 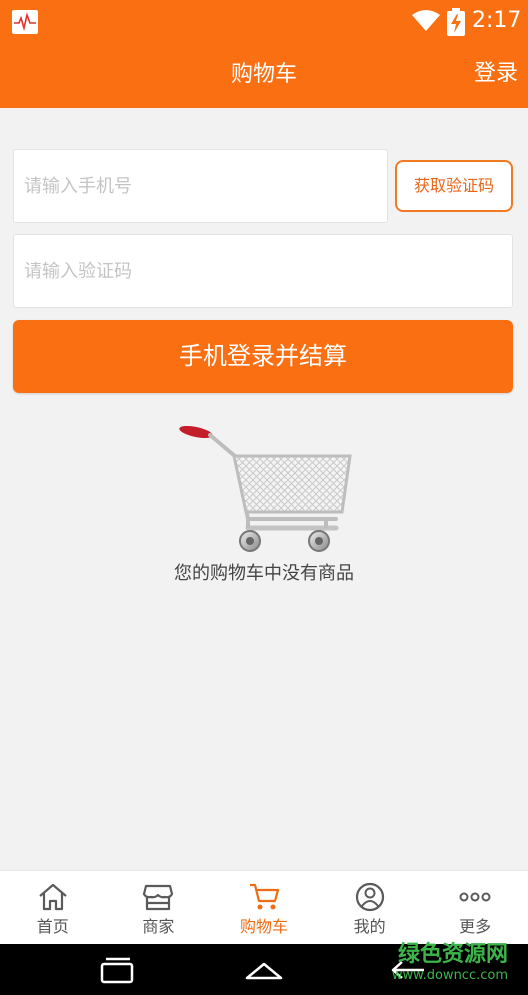 What do you see at coordinates (265, 488) in the screenshot?
I see `empty-cart-illustration` at bounding box center [265, 488].